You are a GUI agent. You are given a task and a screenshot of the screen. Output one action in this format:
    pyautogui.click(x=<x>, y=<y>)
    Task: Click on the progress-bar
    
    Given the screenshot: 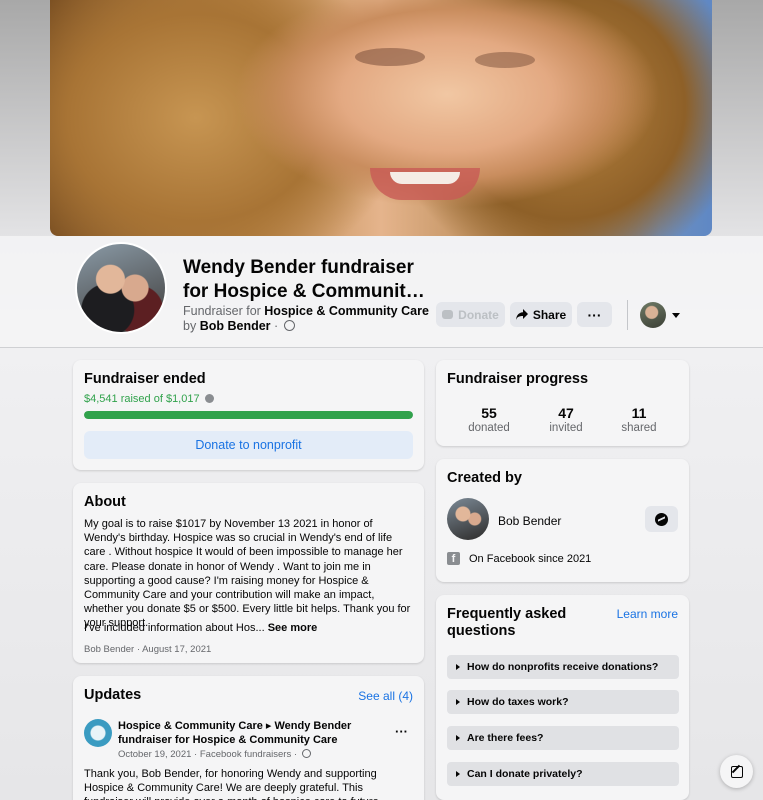 What is the action you would take?
    pyautogui.click(x=248, y=415)
    